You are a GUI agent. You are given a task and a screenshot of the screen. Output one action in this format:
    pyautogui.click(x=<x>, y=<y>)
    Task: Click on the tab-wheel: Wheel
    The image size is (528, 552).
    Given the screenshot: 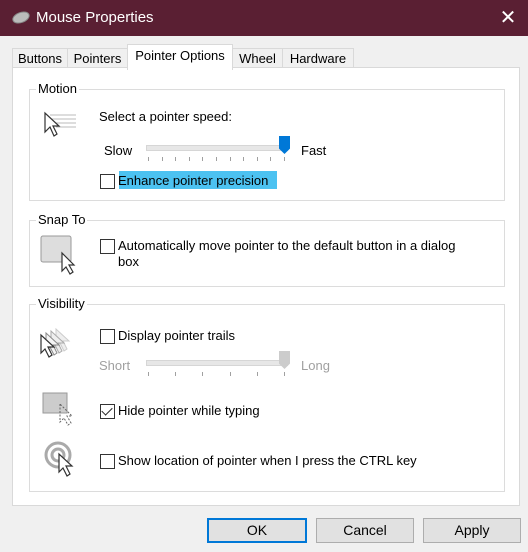 What is the action you would take?
    pyautogui.click(x=257, y=58)
    